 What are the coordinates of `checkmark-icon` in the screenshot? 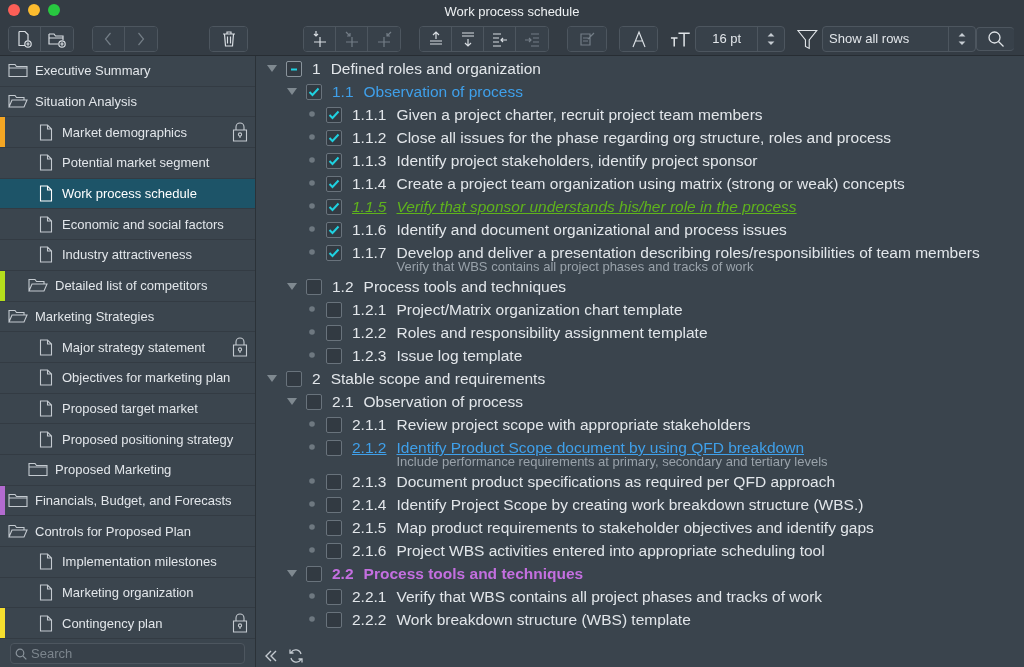 It's located at (334, 253).